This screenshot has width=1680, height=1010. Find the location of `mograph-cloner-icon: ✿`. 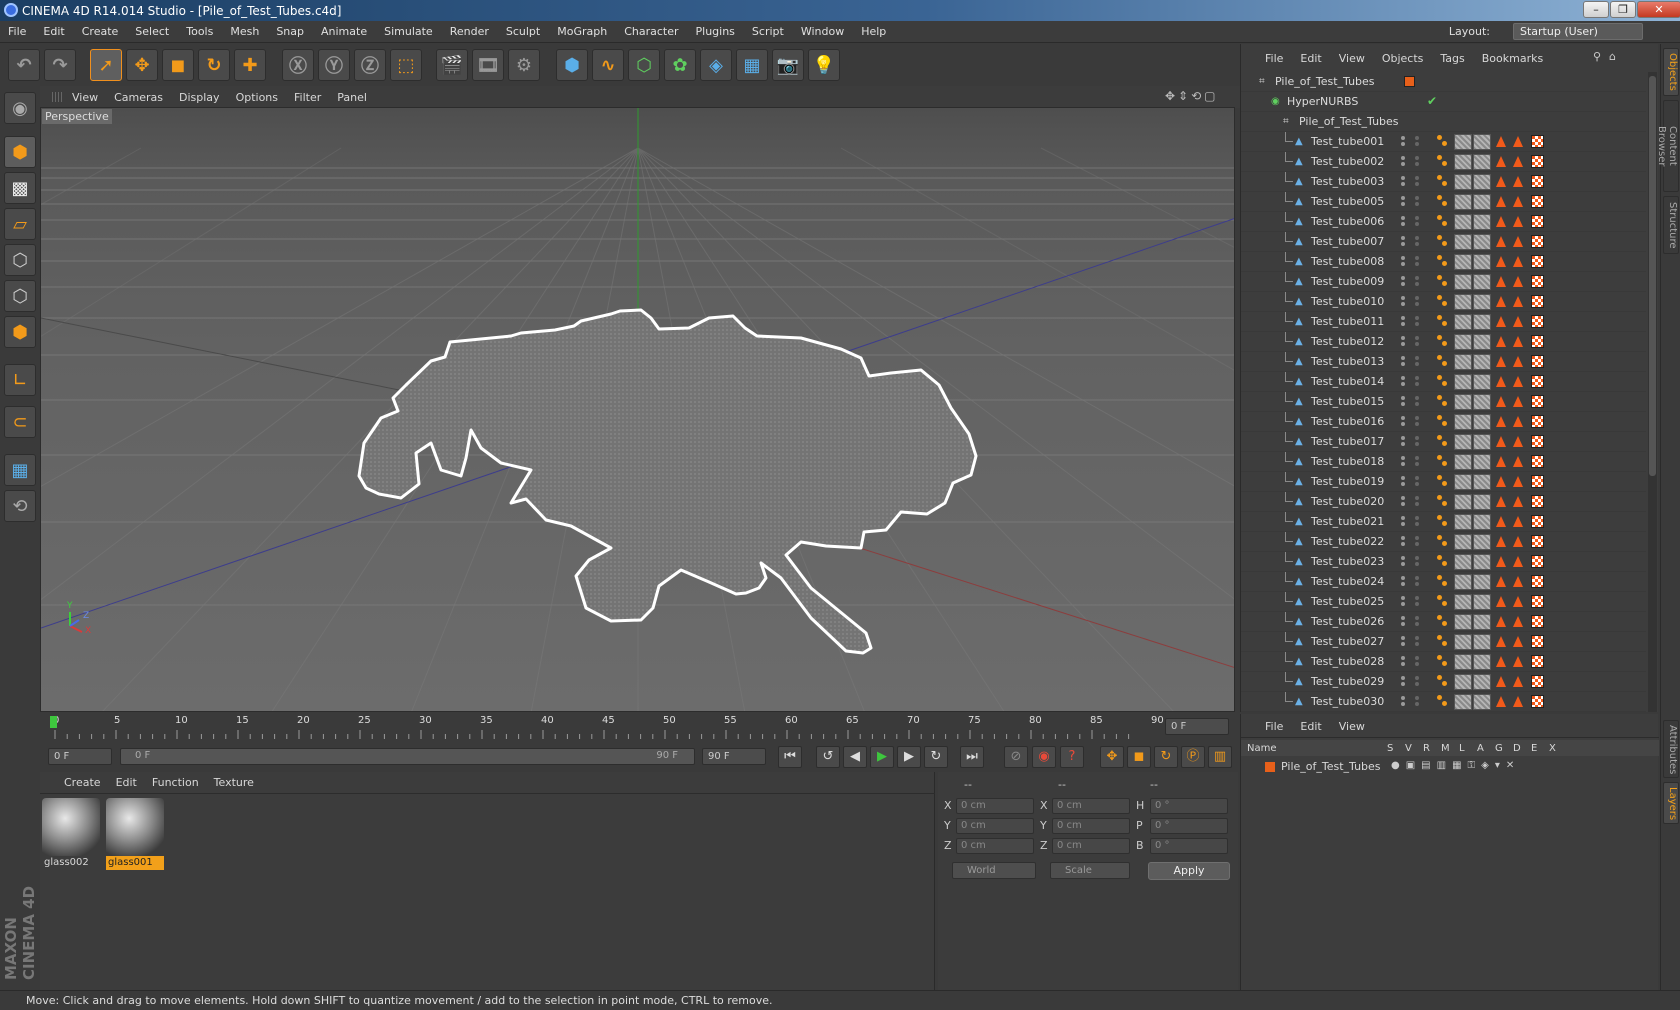

mograph-cloner-icon: ✿ is located at coordinates (680, 65).